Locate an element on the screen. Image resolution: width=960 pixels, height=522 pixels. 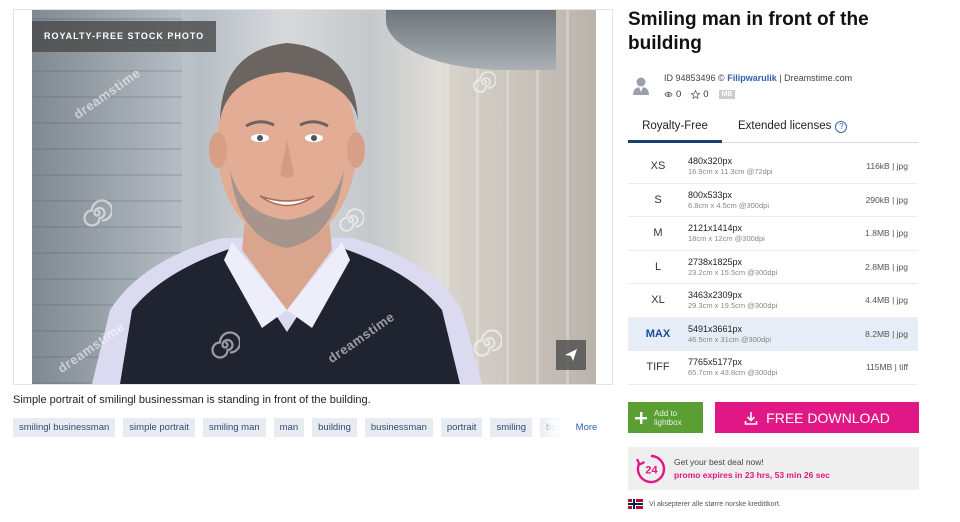
image-stats: 0 0 MB is located at coordinates (700, 94).